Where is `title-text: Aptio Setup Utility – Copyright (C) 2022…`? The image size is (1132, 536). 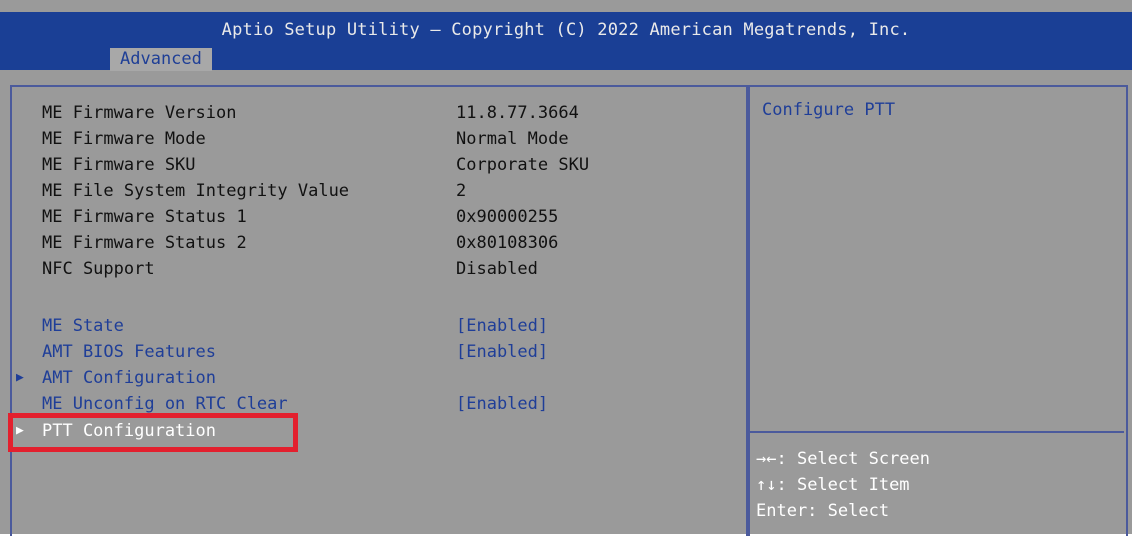
title-text: Aptio Setup Utility – Copyright (C) 2022… is located at coordinates (566, 30).